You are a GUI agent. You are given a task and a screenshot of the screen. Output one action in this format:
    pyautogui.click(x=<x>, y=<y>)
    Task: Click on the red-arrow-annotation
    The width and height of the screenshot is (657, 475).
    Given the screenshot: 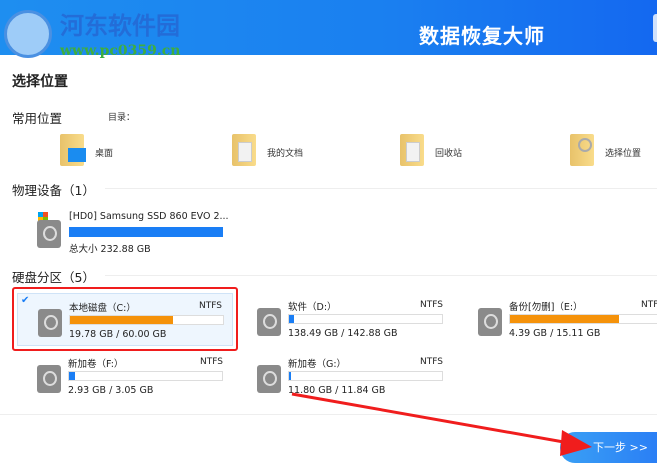 What is the action you would take?
    pyautogui.click(x=441, y=424)
    